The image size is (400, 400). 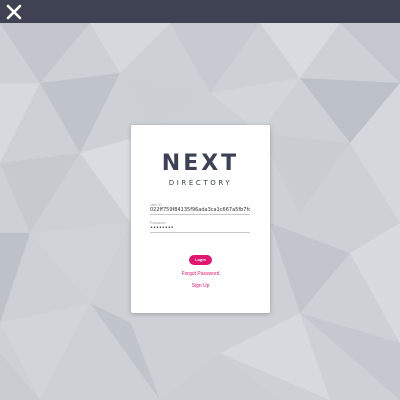 I want to click on user-id-input: 022ff759f84135f96ada3ca1c667a5fb7fd, so click(x=200, y=211).